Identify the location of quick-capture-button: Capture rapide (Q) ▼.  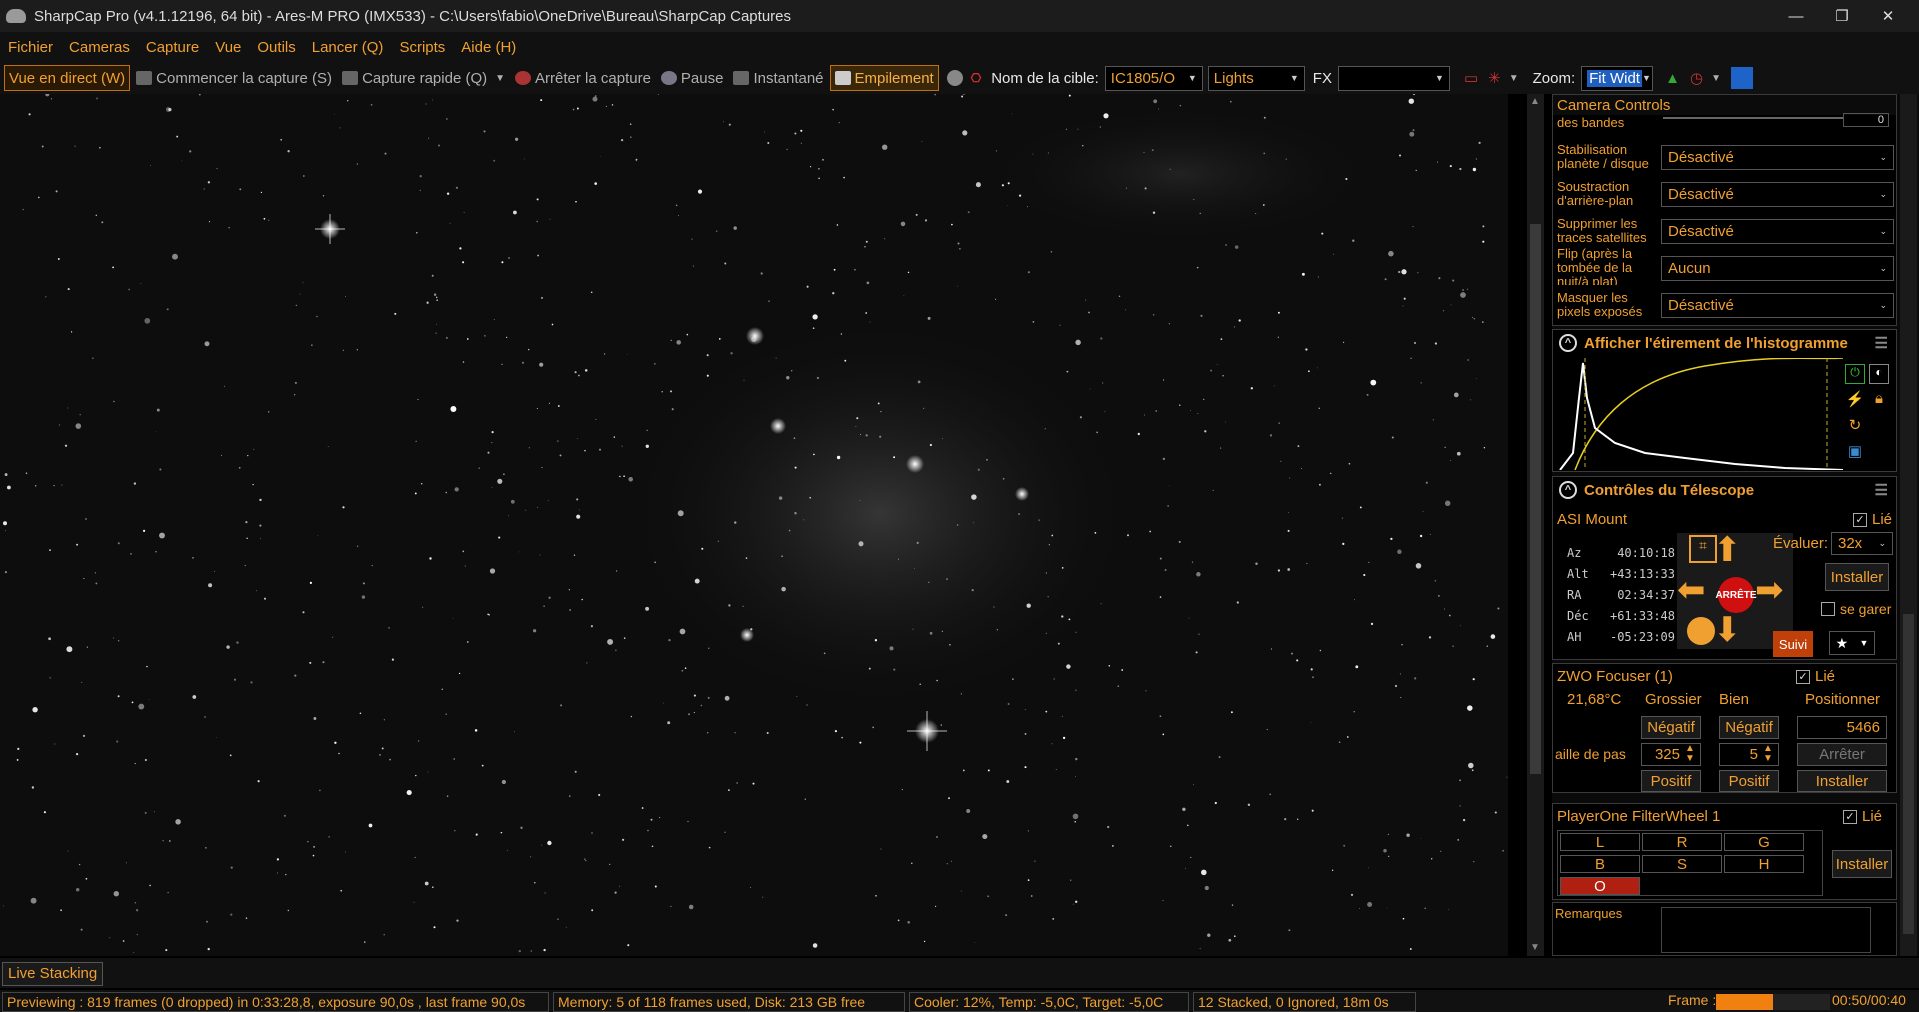
(423, 78).